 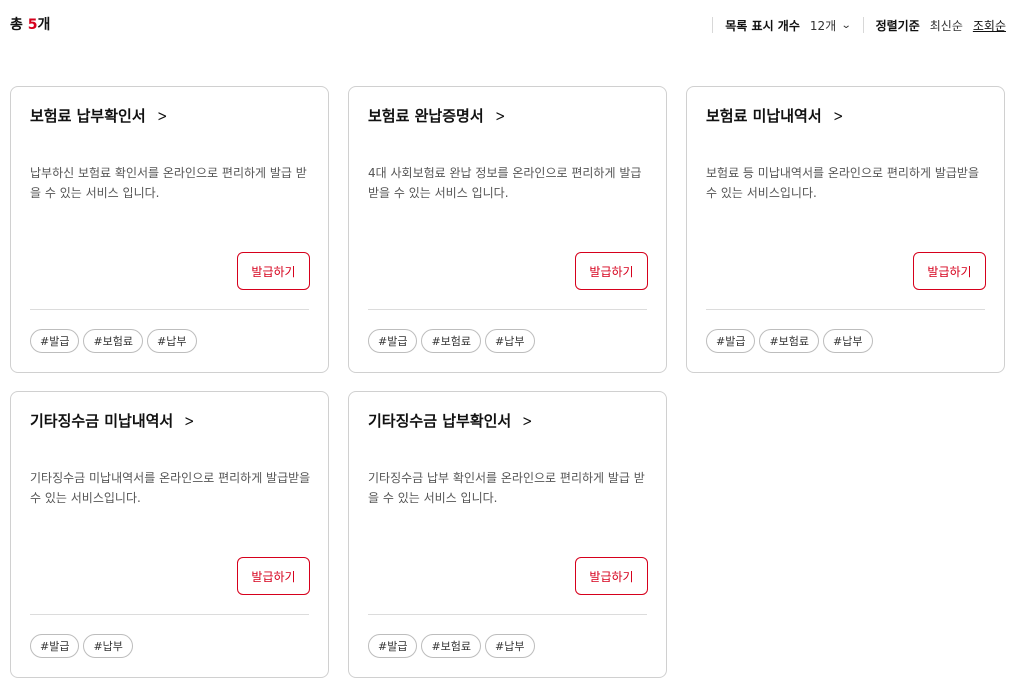 I want to click on total-count-number: 5, so click(x=32, y=25).